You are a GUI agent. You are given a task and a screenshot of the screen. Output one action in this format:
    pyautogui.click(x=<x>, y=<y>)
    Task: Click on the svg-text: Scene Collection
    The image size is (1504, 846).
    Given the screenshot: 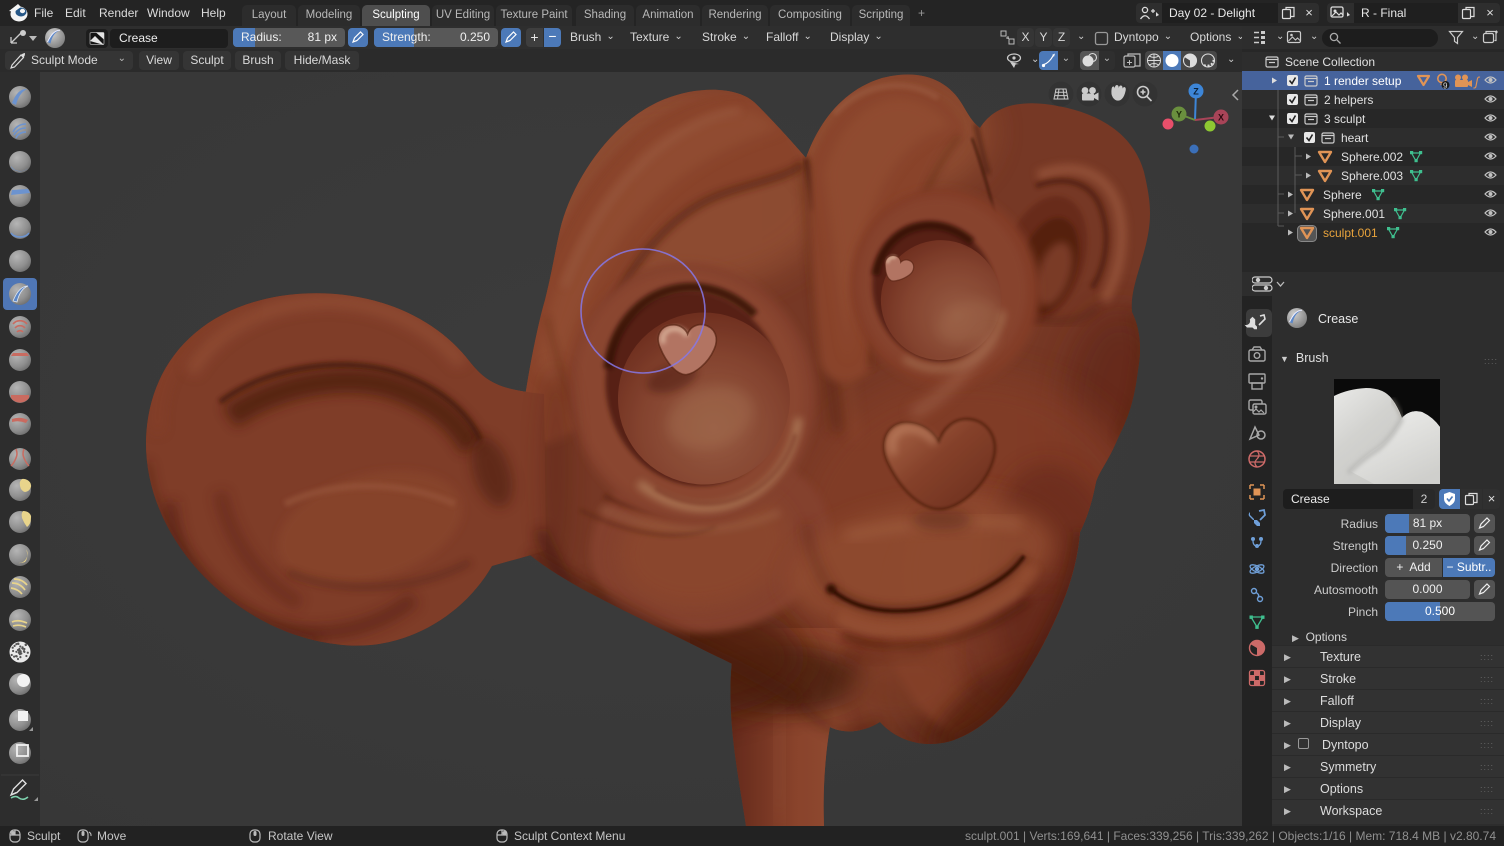 What is the action you would take?
    pyautogui.click(x=1330, y=62)
    